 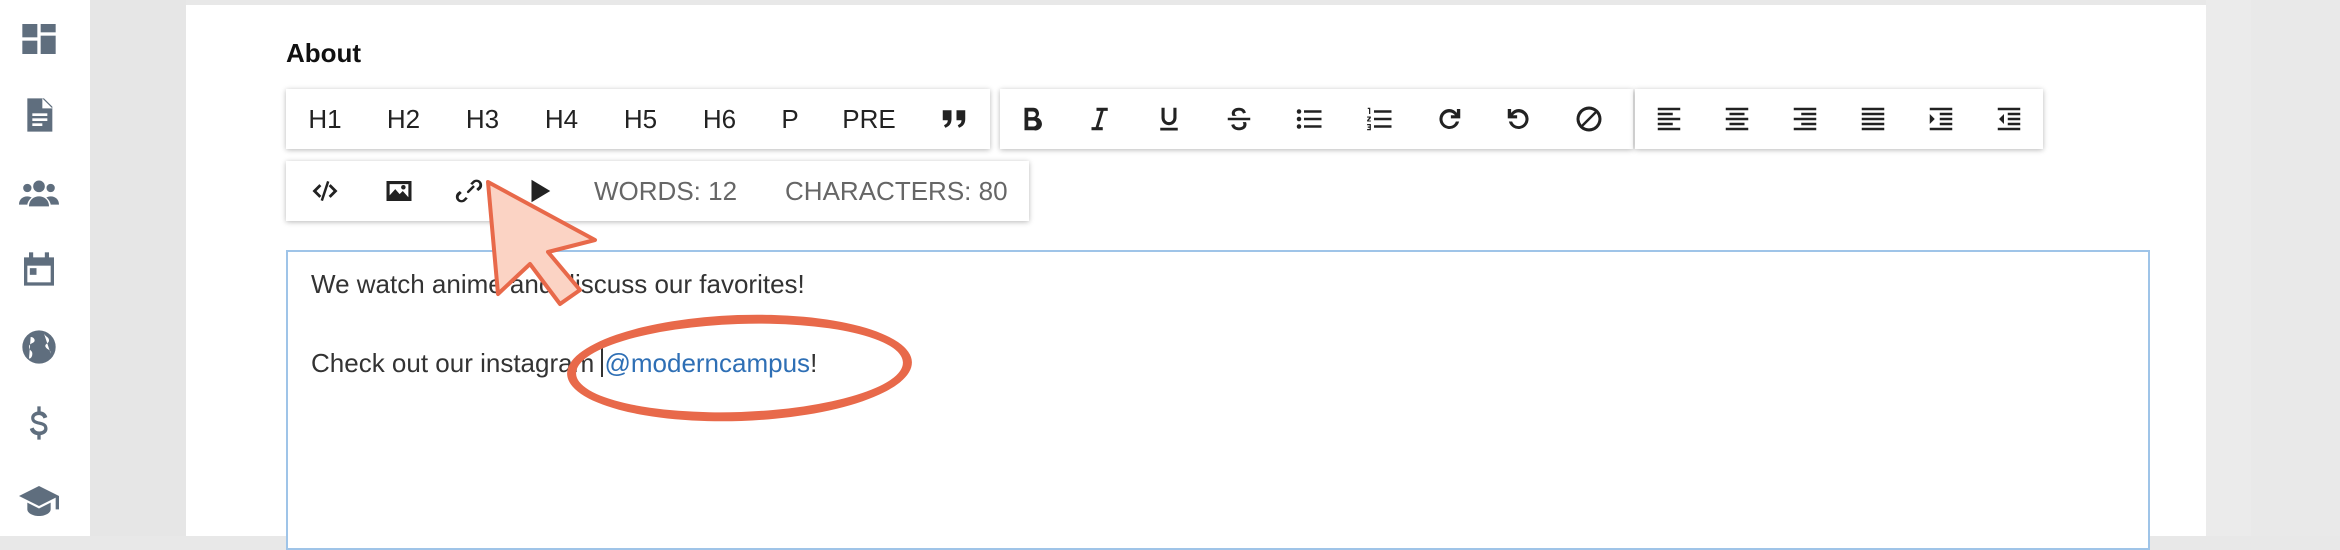 I want to click on numbered-list-button, so click(x=1379, y=119).